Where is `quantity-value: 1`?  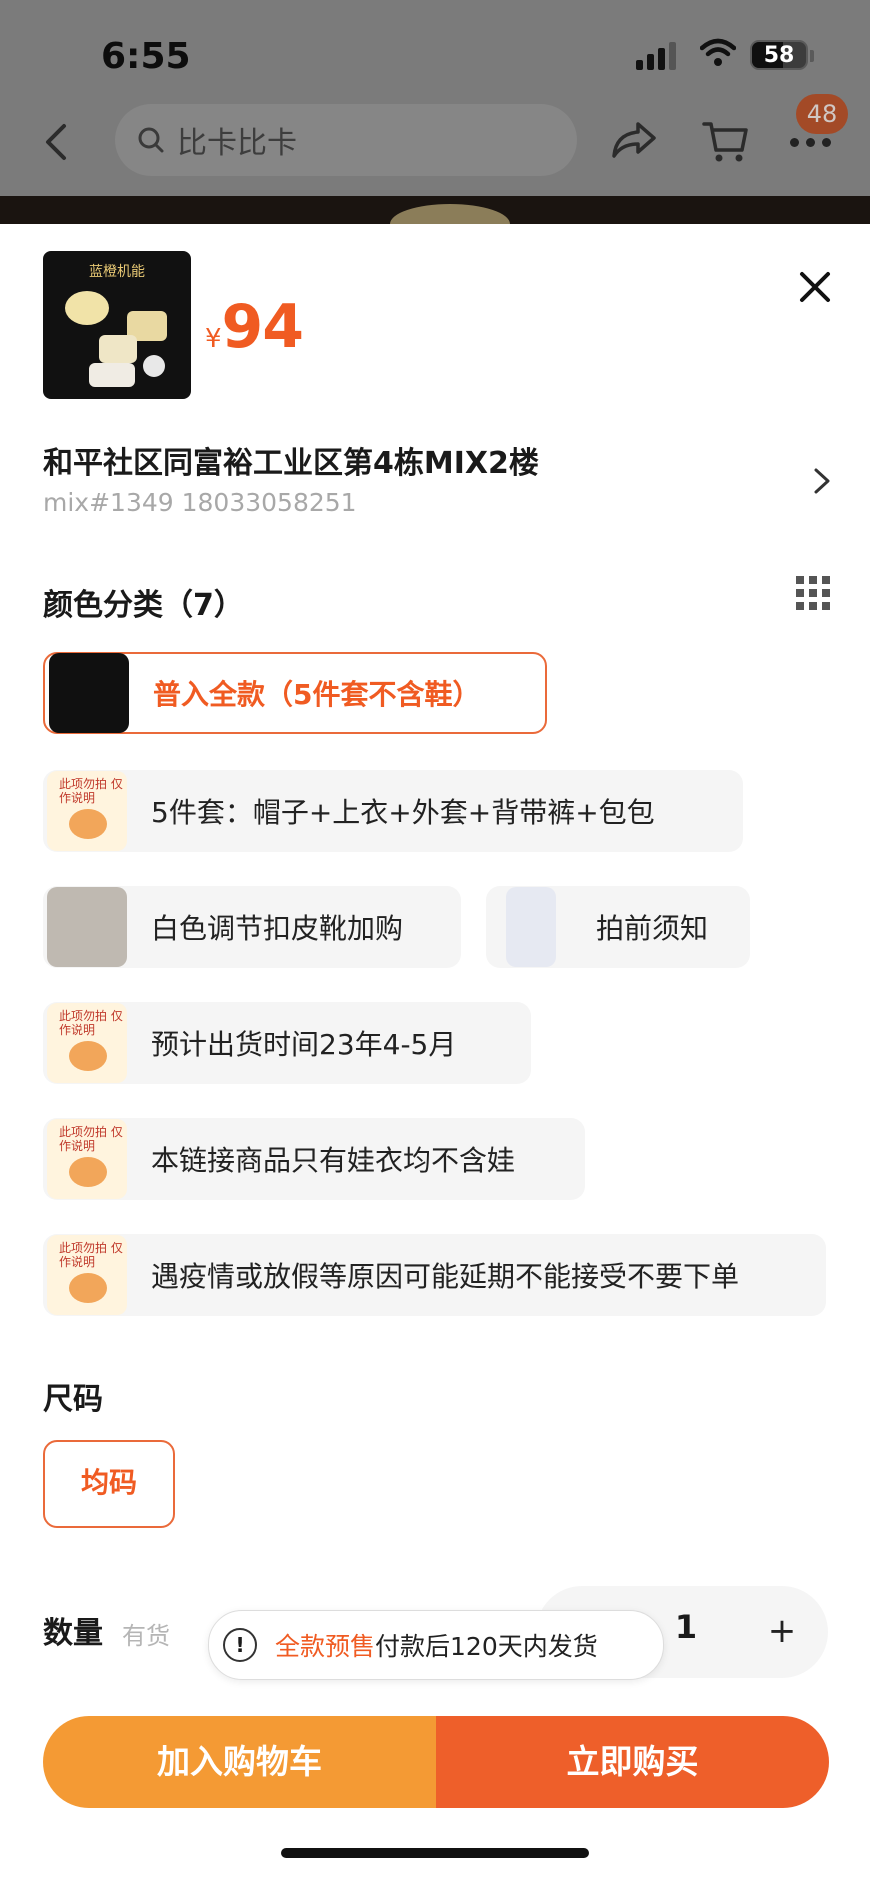
quantity-value: 1 is located at coordinates (686, 1627).